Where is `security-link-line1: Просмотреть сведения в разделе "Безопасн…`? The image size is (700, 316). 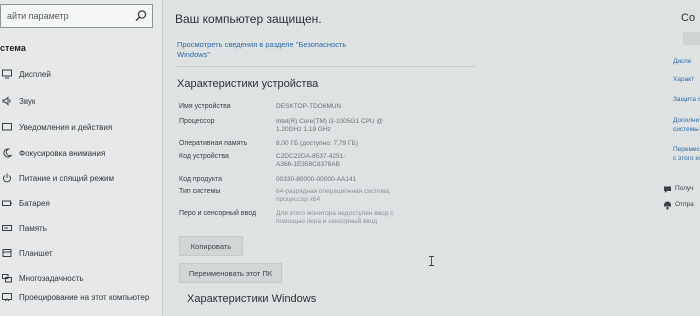
security-link-line1: Просмотреть сведения в разделе "Безопасн… is located at coordinates (261, 44).